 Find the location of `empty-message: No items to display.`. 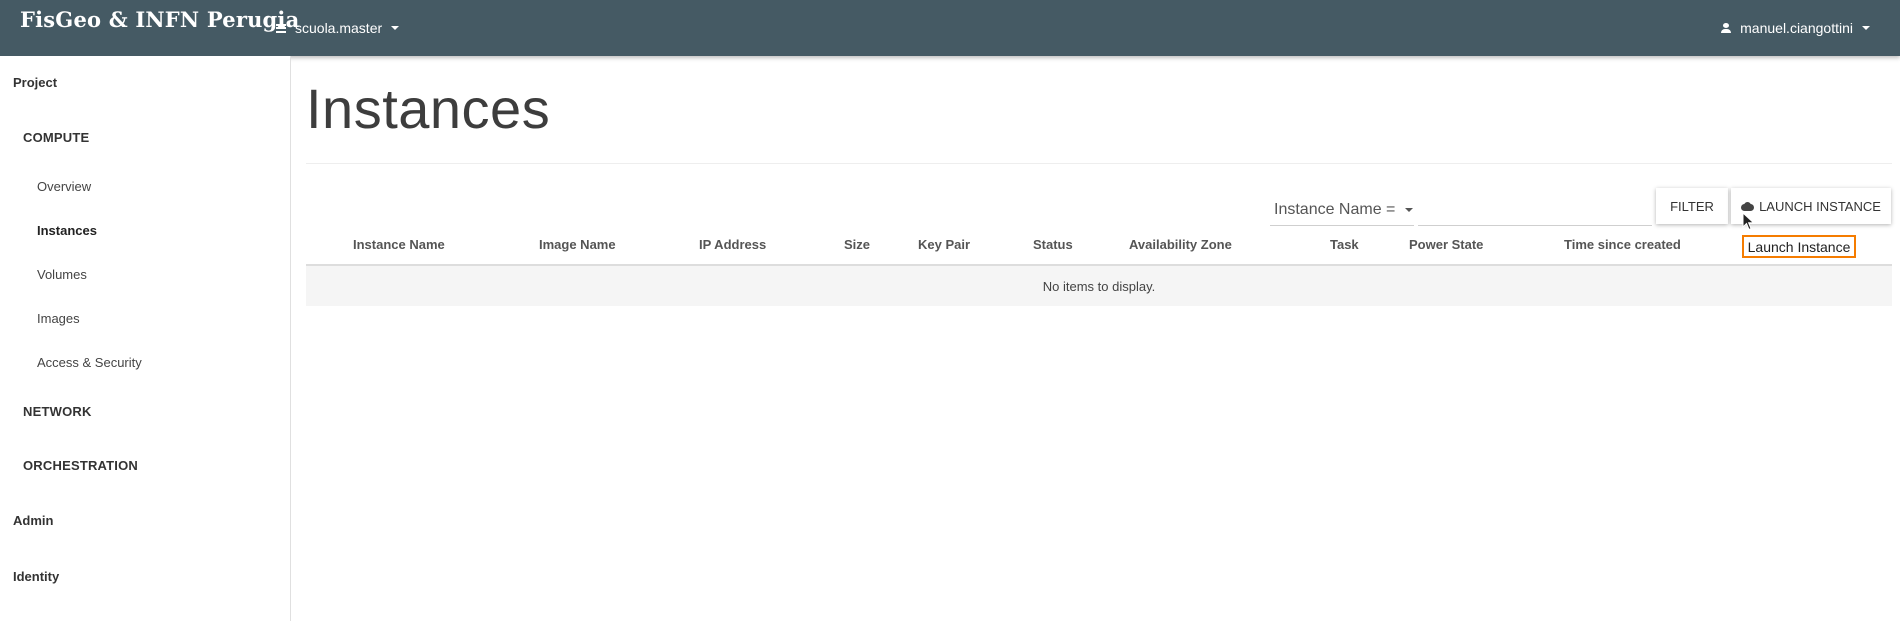

empty-message: No items to display. is located at coordinates (1099, 286).